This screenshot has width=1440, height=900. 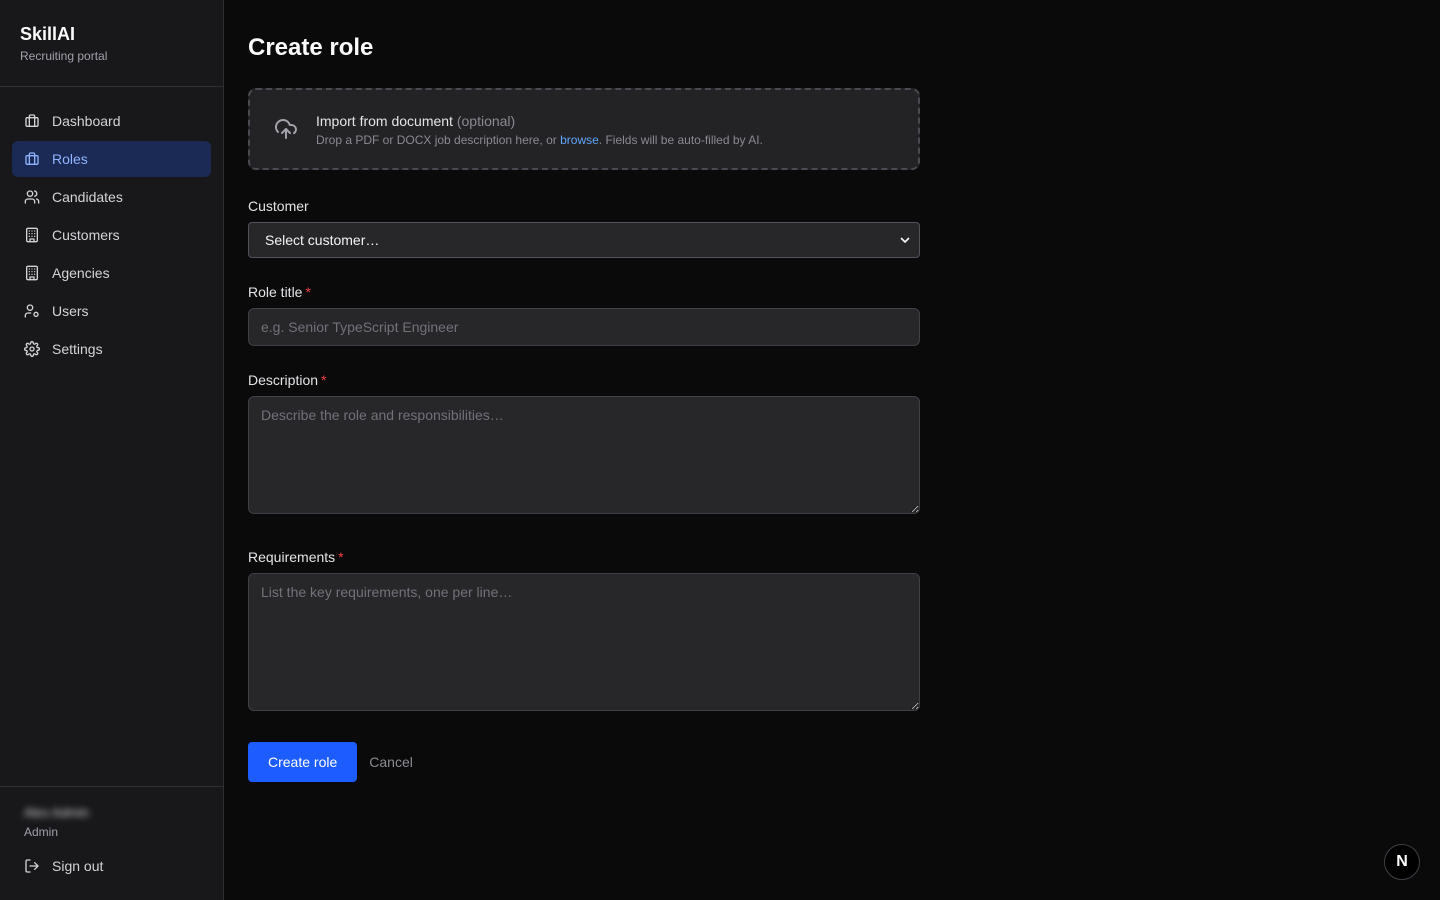 What do you see at coordinates (111, 159) in the screenshot?
I see `sidebar-item-roles: Roles` at bounding box center [111, 159].